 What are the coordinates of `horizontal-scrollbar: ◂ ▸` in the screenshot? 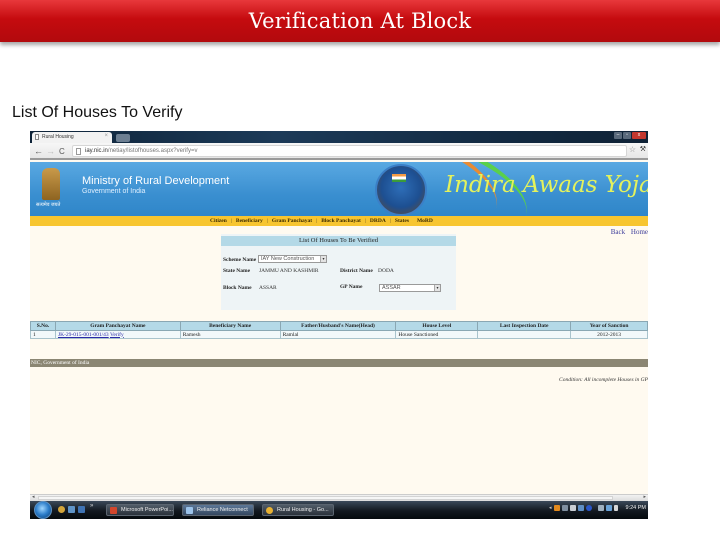 It's located at (339, 497).